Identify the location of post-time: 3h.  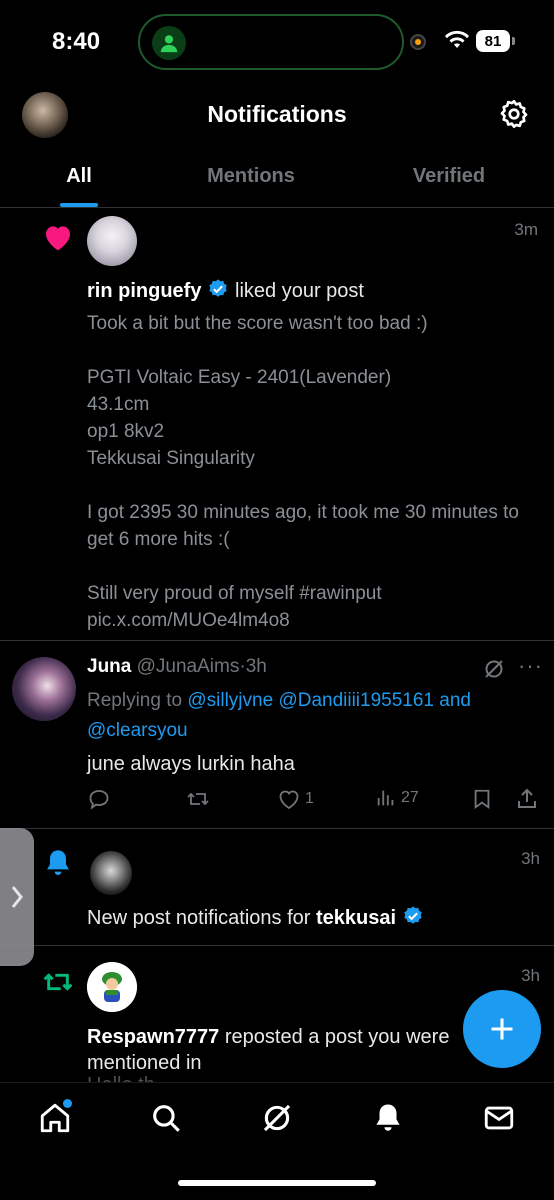
(256, 666).